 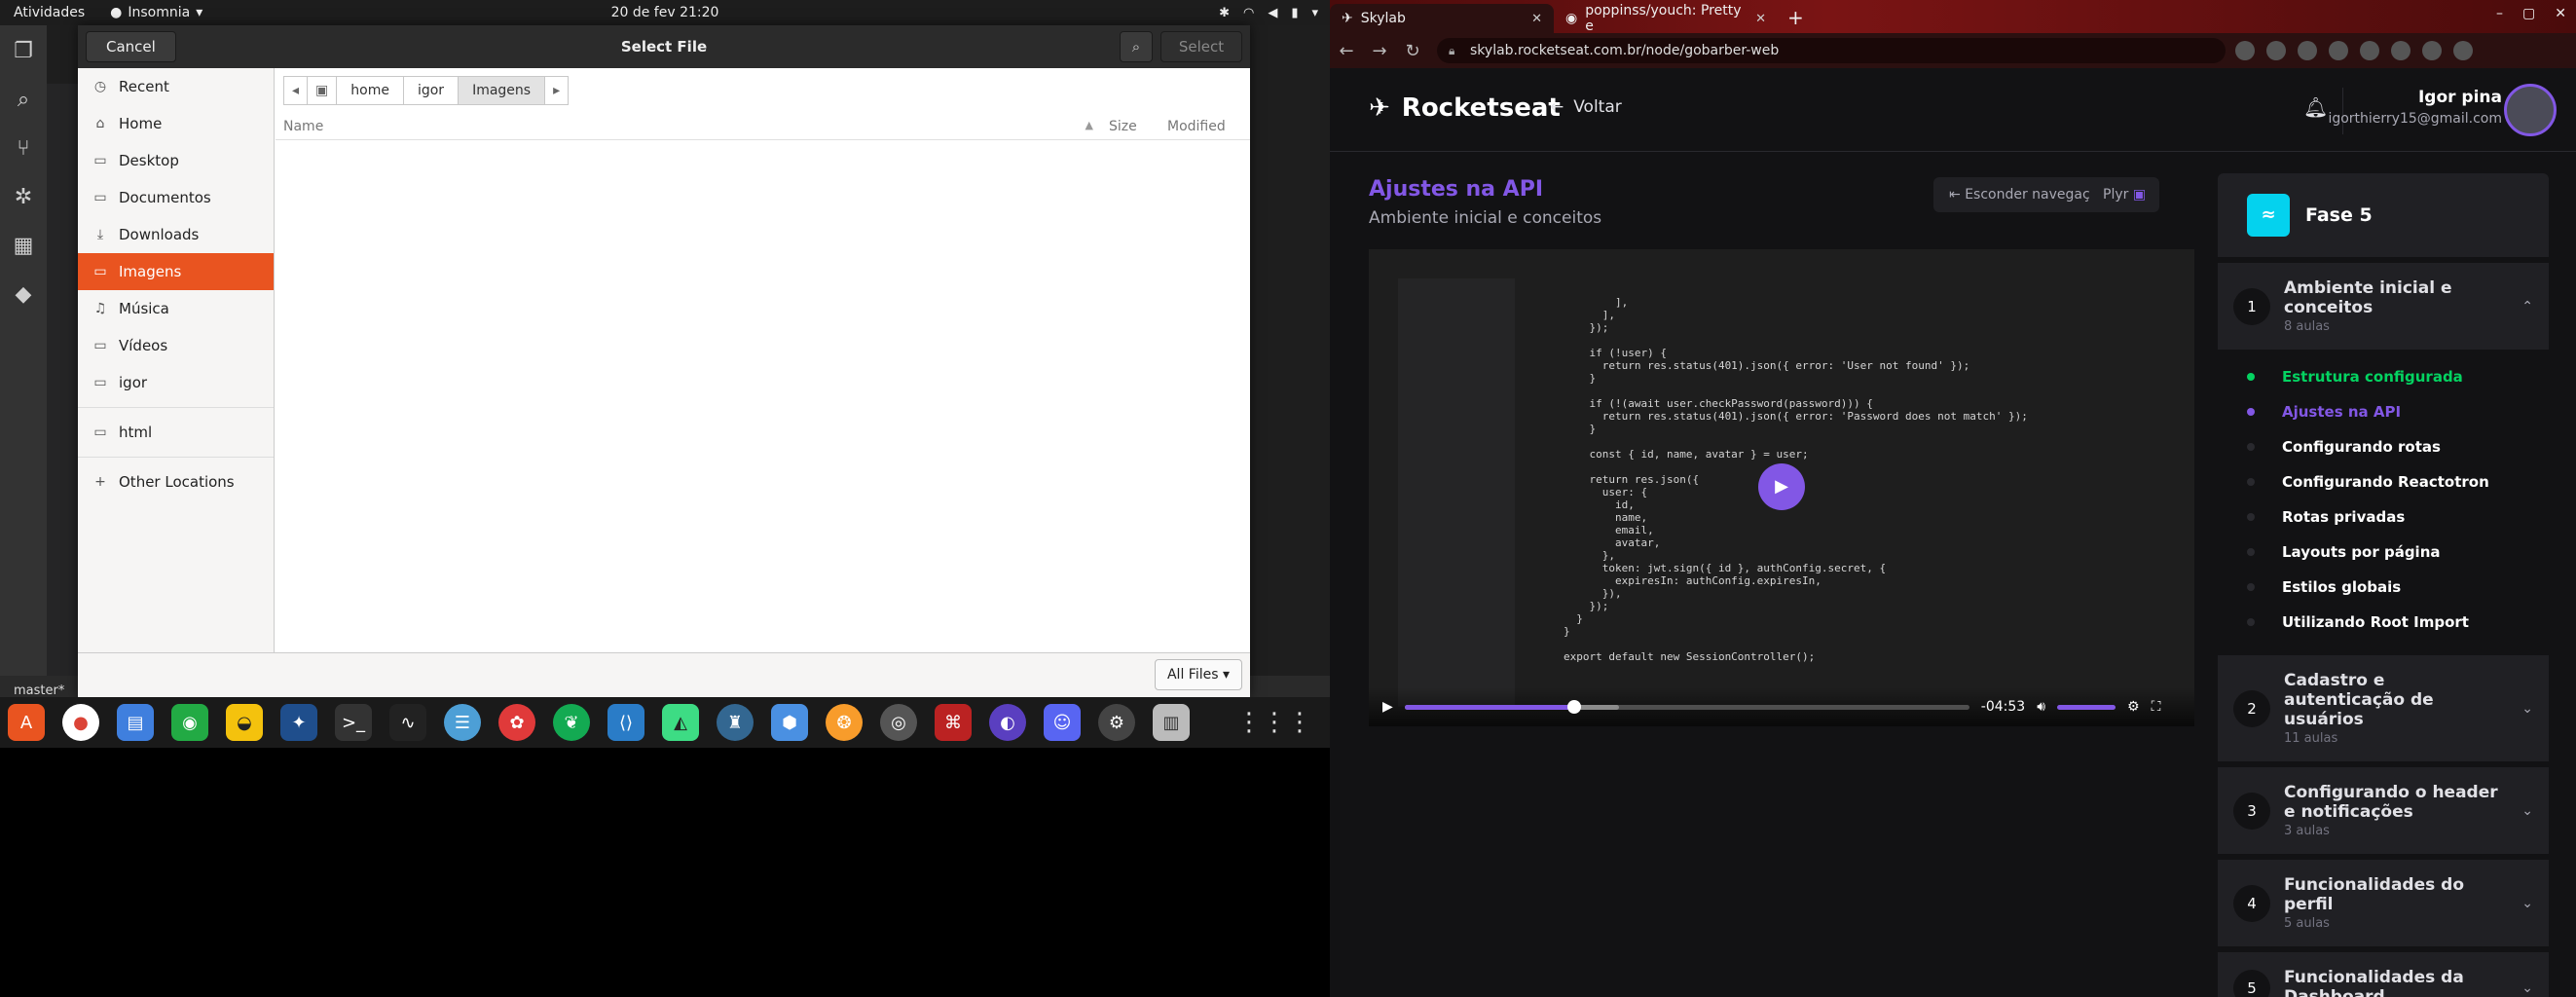 I want to click on new-tab-button: +, so click(x=1795, y=17).